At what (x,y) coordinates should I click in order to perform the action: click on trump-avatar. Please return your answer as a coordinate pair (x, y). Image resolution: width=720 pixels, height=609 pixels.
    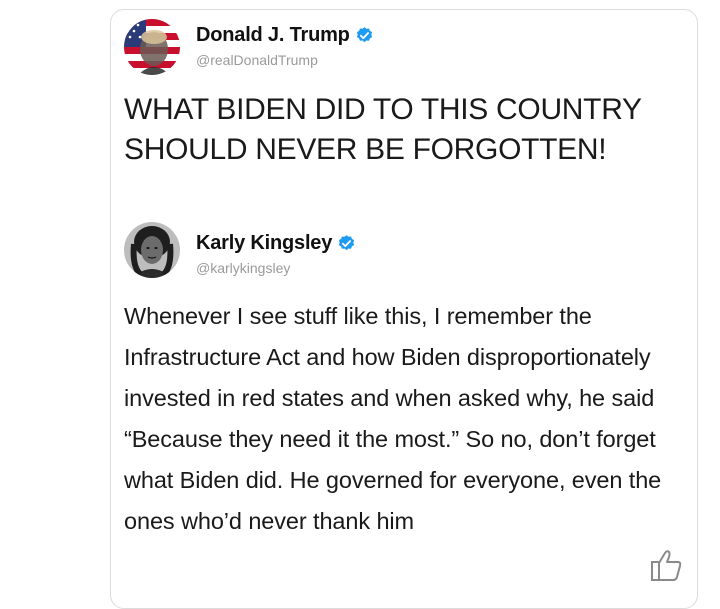
    Looking at the image, I should click on (152, 47).